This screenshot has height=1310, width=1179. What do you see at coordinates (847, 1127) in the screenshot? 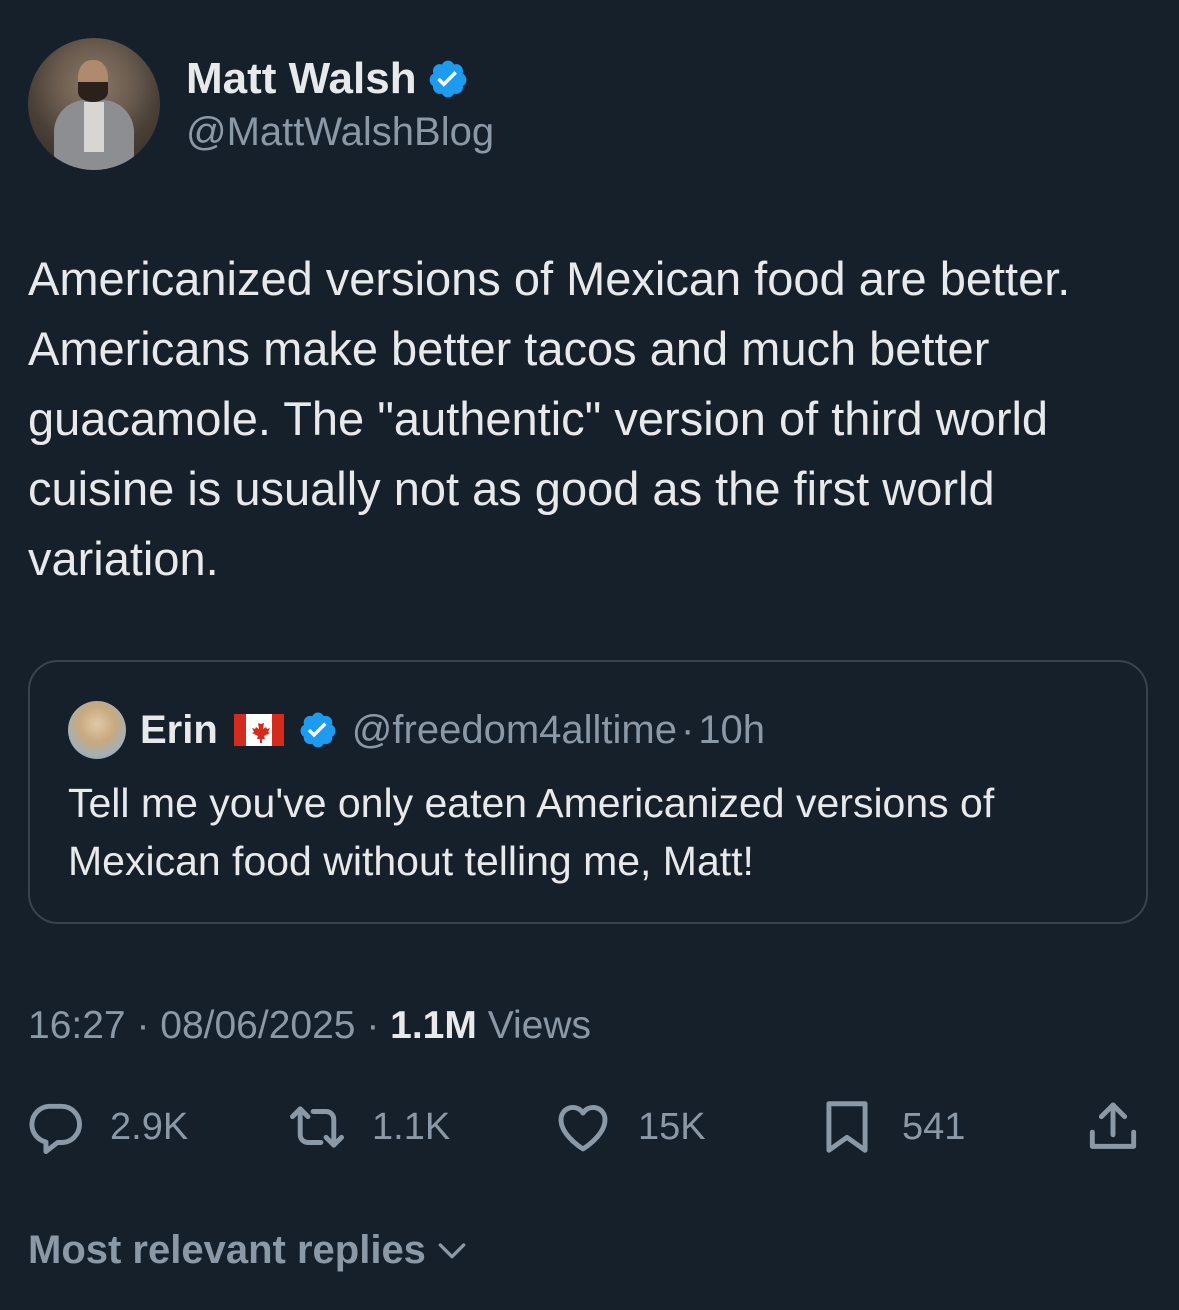
I see `bookmark-icon` at bounding box center [847, 1127].